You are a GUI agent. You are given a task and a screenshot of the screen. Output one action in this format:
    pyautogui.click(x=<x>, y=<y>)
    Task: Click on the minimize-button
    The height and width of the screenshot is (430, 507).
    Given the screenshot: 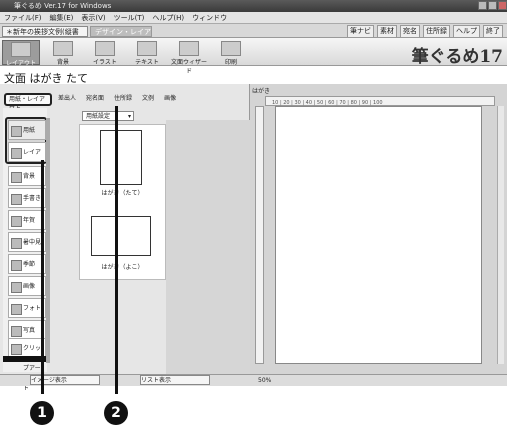 What is the action you would take?
    pyautogui.click(x=482, y=5)
    